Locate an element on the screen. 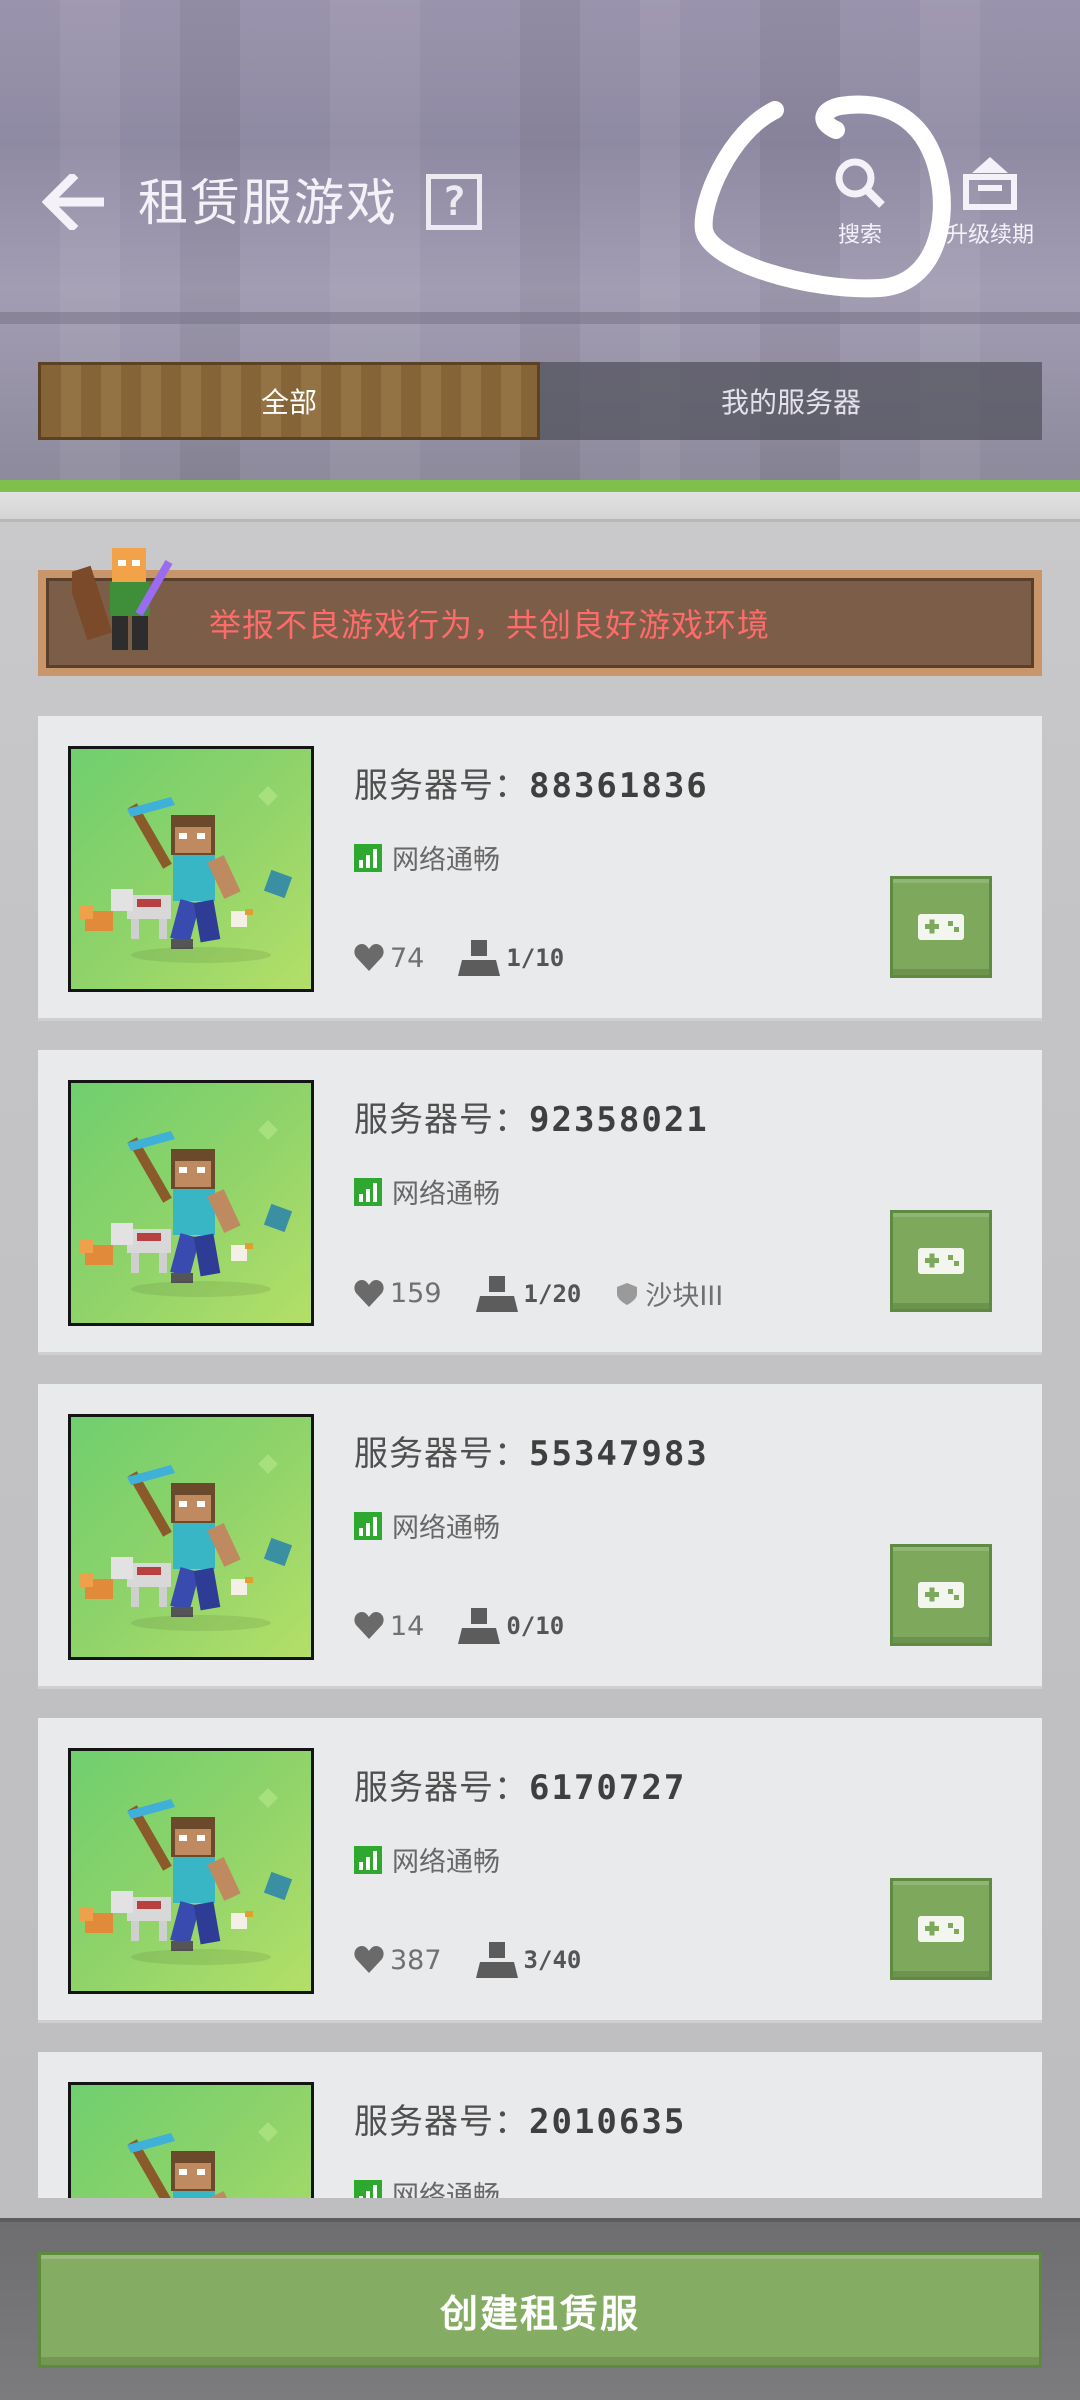 The width and height of the screenshot is (1080, 2400). server-id: 55347983 is located at coordinates (619, 1454).